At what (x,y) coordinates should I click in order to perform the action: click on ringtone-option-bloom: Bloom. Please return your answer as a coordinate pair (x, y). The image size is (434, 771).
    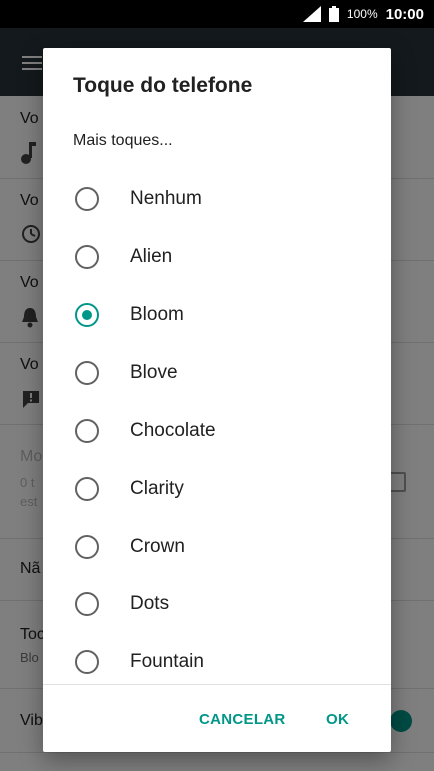
    Looking at the image, I should click on (217, 315).